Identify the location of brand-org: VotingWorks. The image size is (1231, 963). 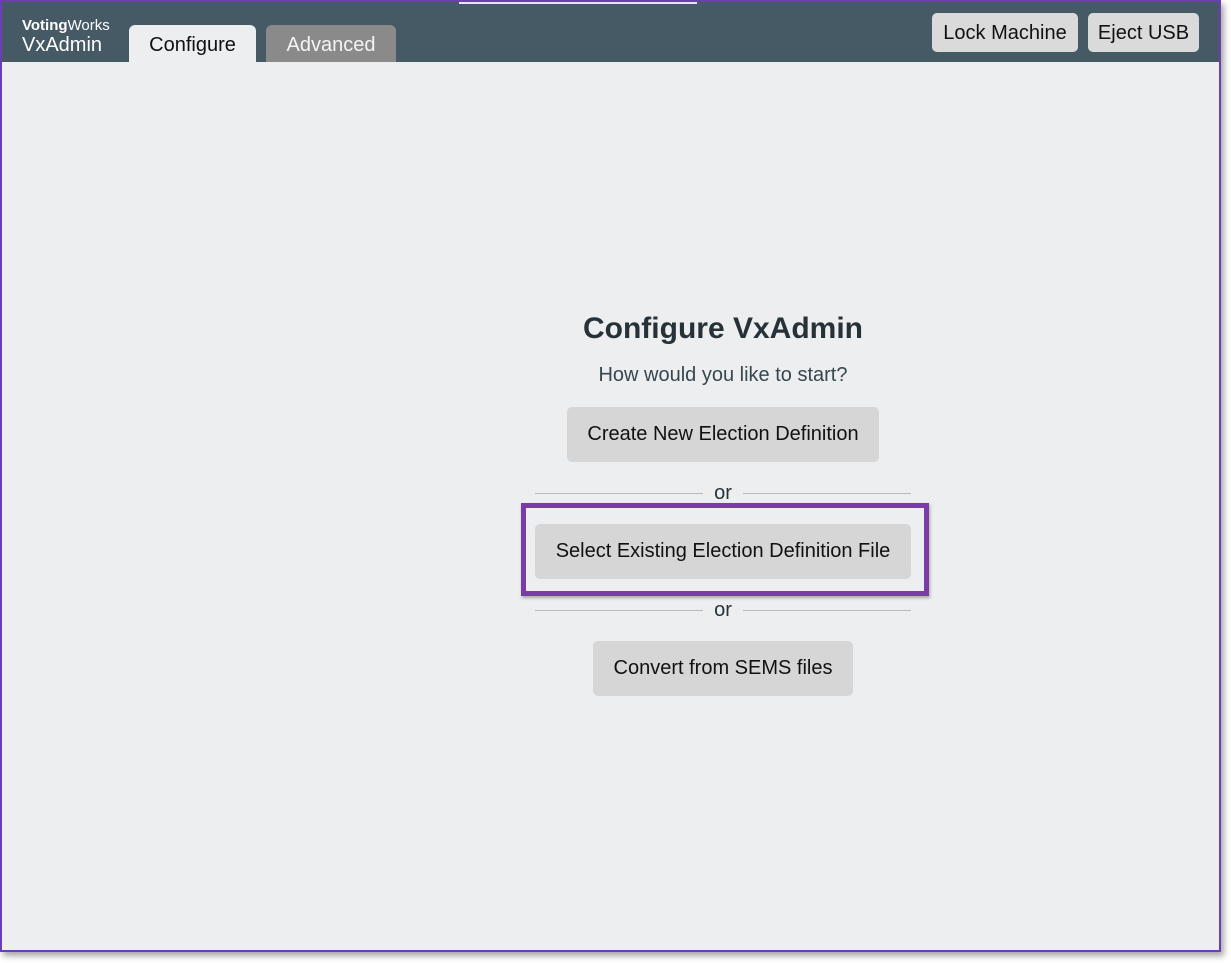
(66, 26).